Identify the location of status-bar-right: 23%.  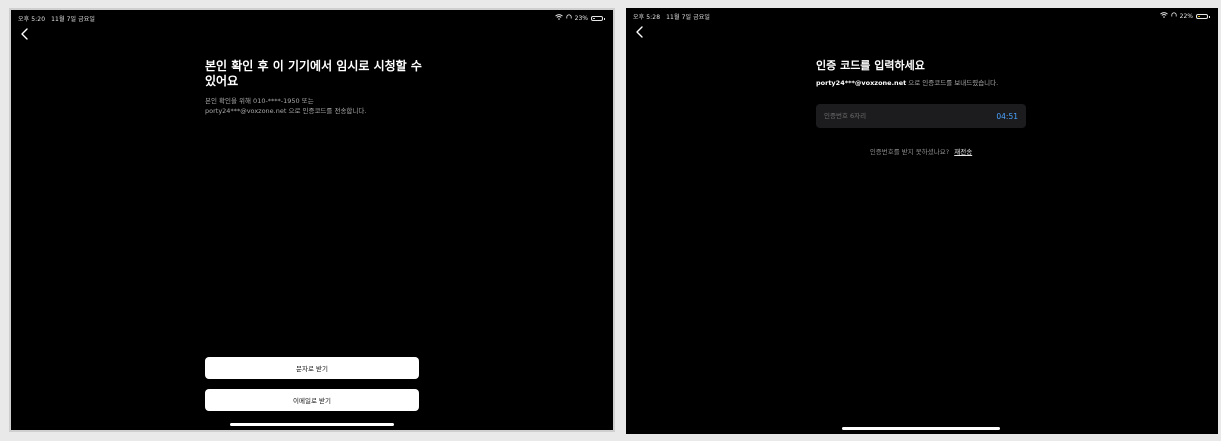
(579, 18).